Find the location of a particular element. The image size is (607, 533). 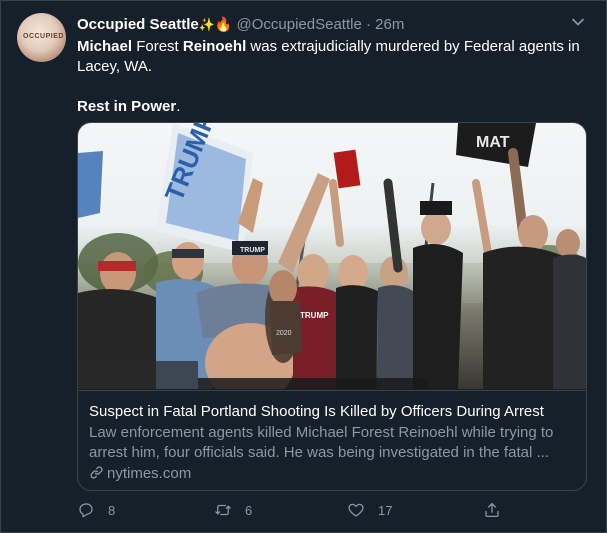

reply-icon is located at coordinates (86, 510).